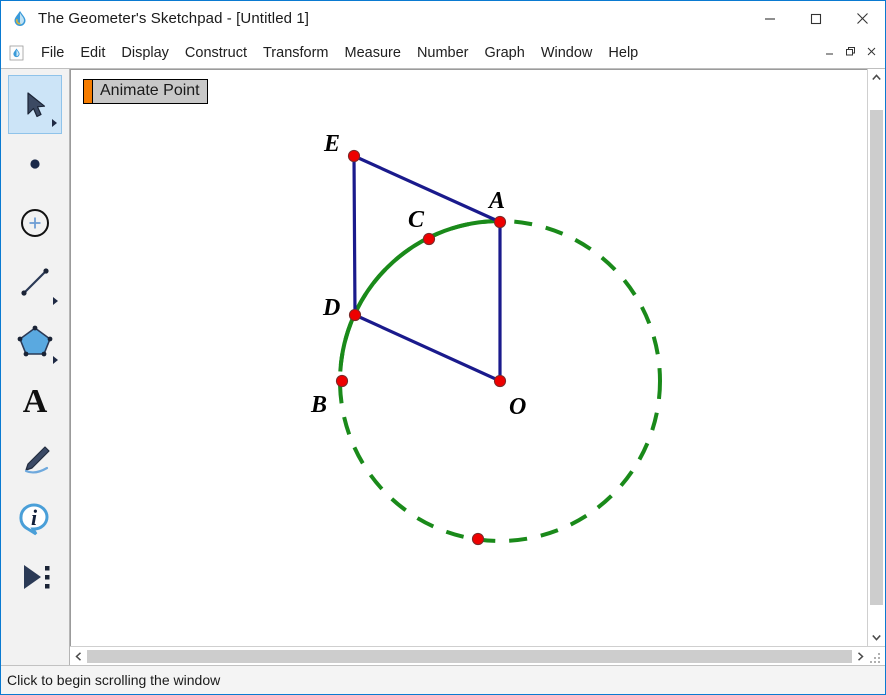 The height and width of the screenshot is (695, 886). What do you see at coordinates (331, 144) in the screenshot?
I see `point-label-E: E` at bounding box center [331, 144].